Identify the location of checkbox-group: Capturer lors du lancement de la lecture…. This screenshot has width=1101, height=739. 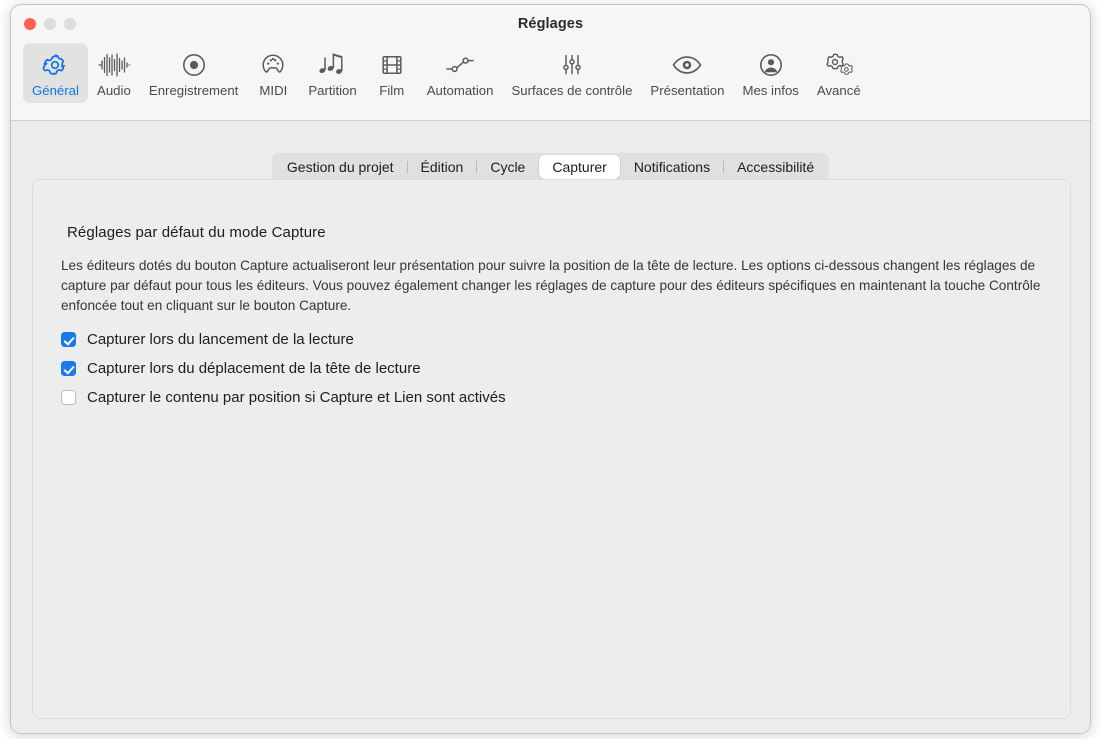
(283, 368).